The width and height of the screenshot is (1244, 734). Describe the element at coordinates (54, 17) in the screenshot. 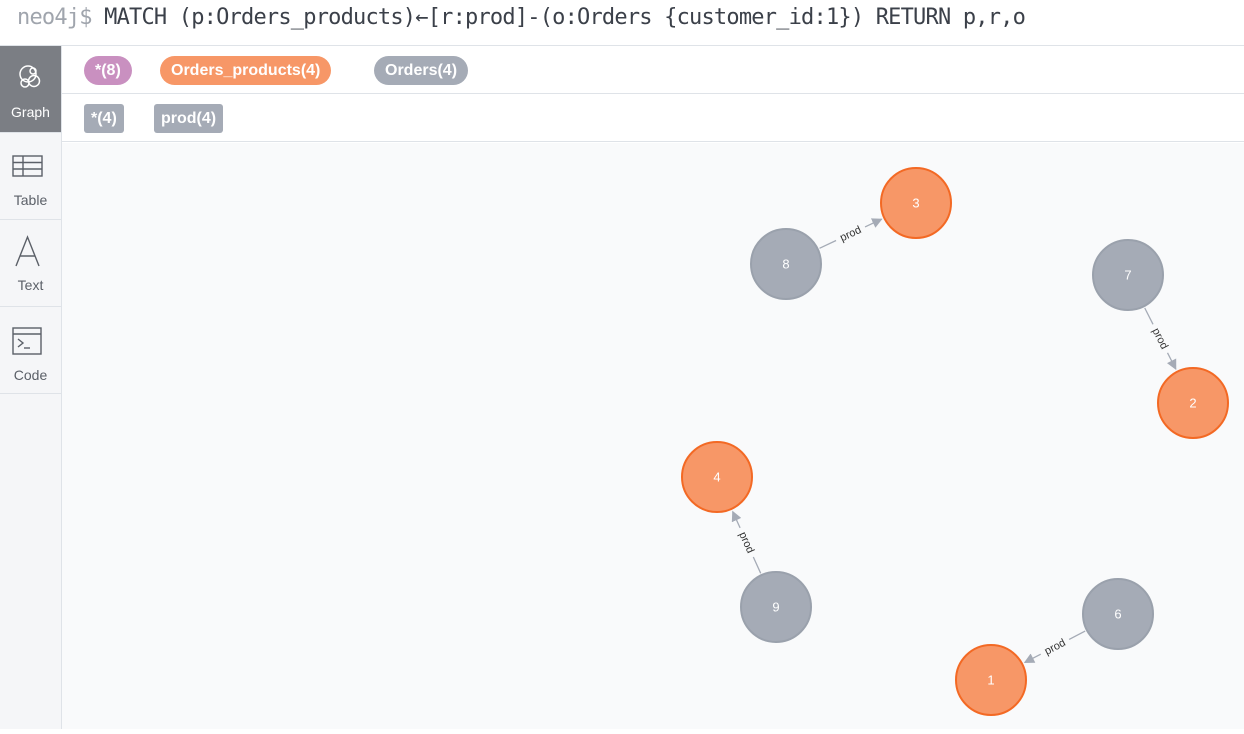

I see `command-prompt: neo4j$` at that location.